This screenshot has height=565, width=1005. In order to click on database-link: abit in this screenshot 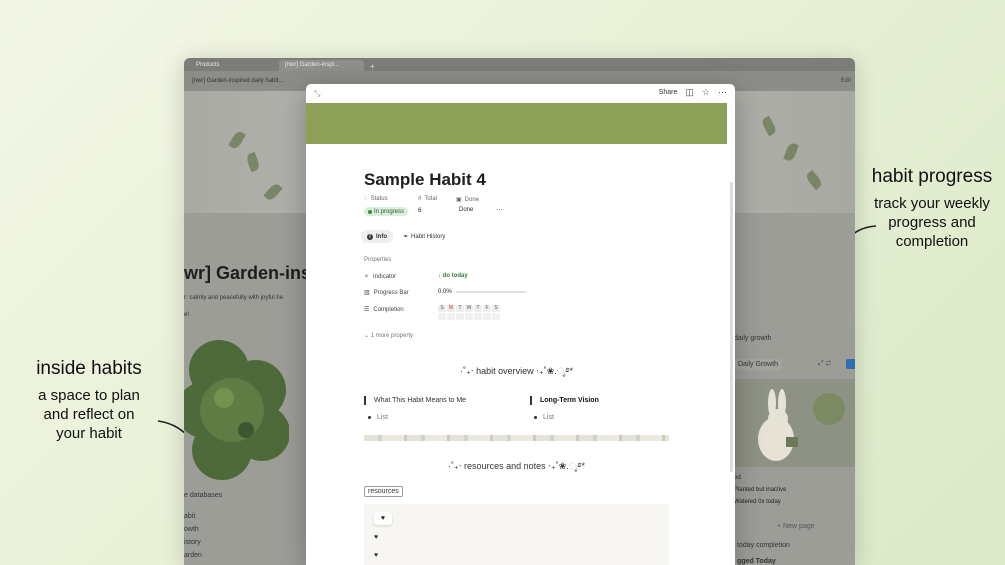, I will do `click(193, 516)`.